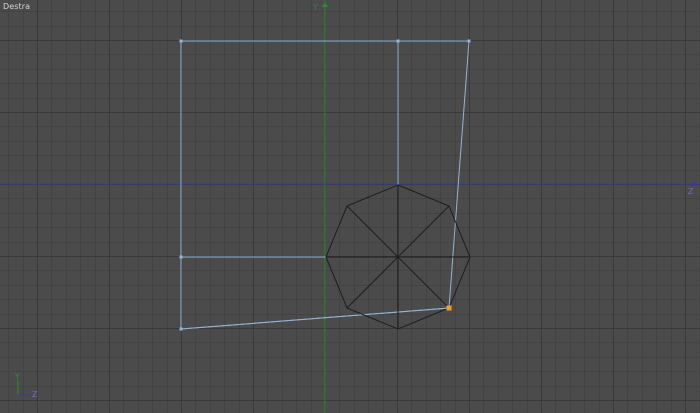 The image size is (700, 413). I want to click on gizmo-z-label: Z, so click(35, 394).